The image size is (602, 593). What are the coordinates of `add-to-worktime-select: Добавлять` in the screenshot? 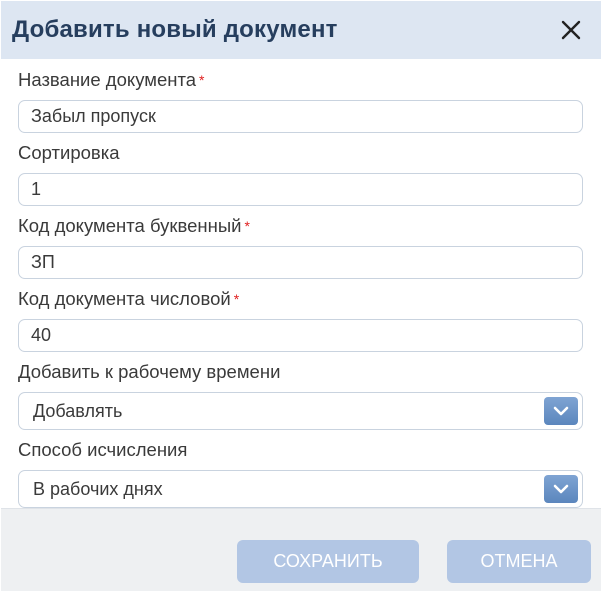 It's located at (300, 411).